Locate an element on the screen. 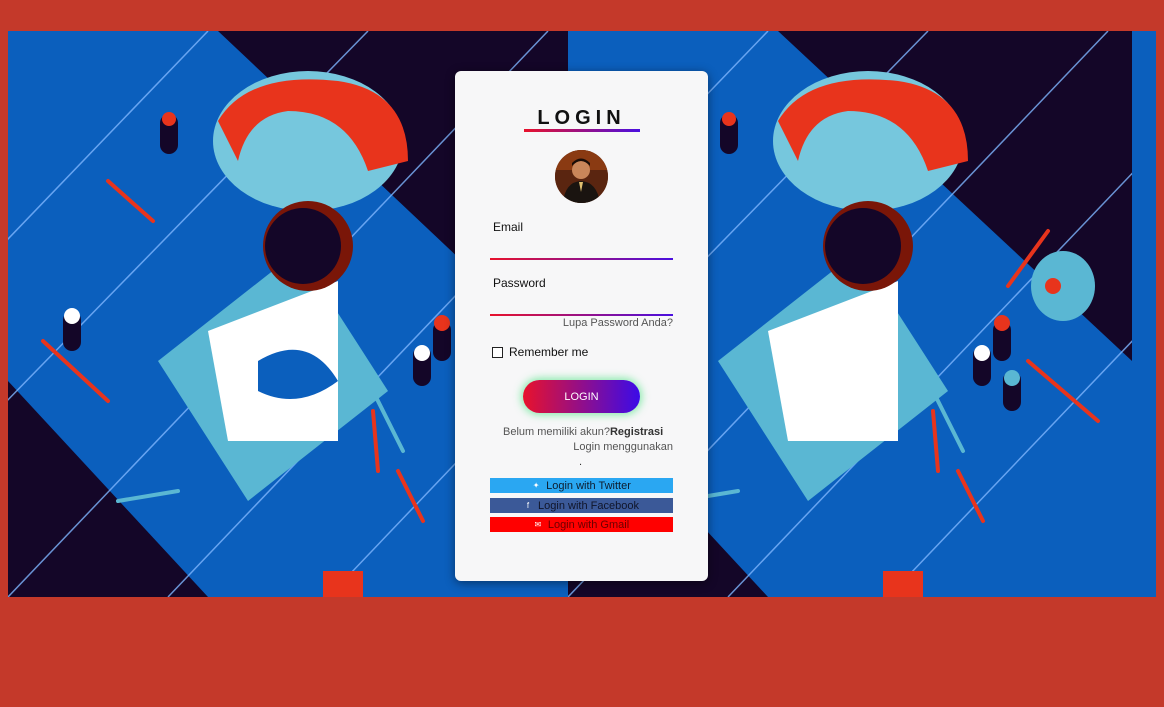 Image resolution: width=1164 pixels, height=707 pixels. login-button: LOGIN is located at coordinates (581, 396).